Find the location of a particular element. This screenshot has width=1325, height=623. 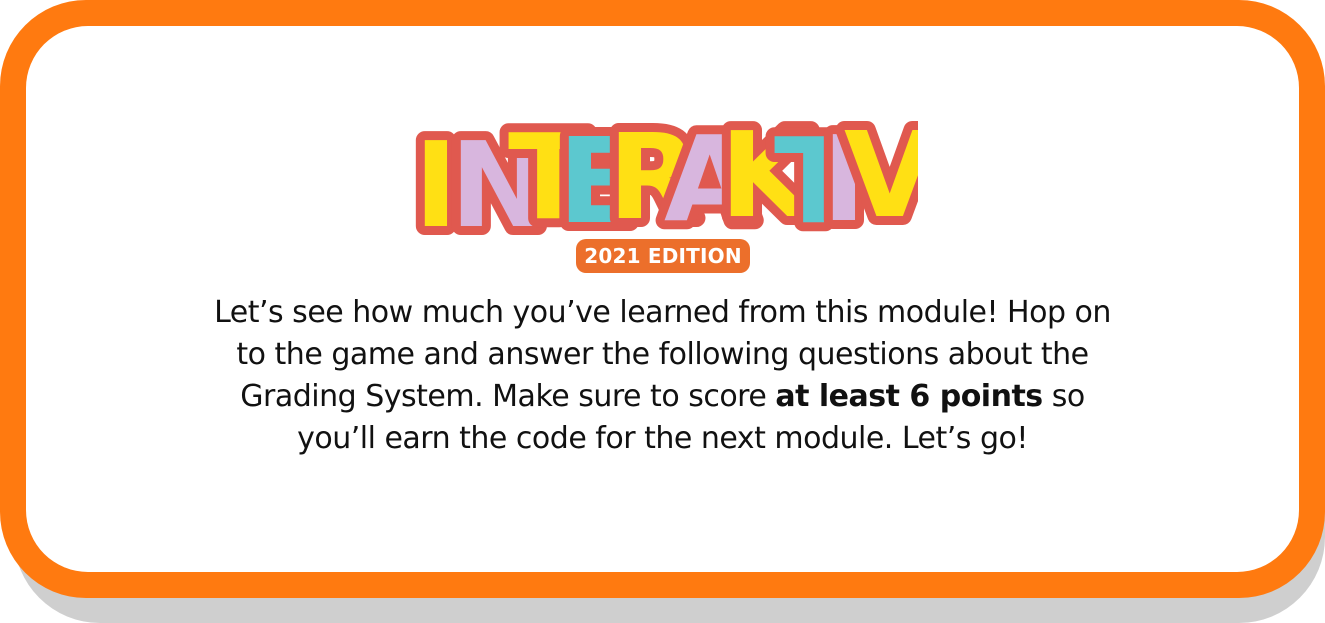

message-emphasis: at least 6 points is located at coordinates (909, 396).